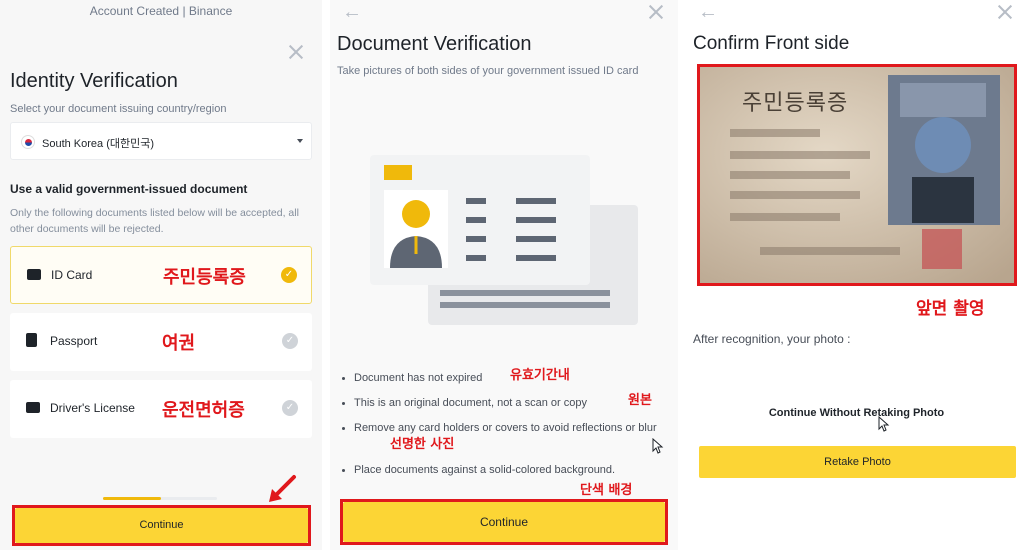 Image resolution: width=1027 pixels, height=550 pixels. I want to click on annotation-label: 운전면허증, so click(203, 410).